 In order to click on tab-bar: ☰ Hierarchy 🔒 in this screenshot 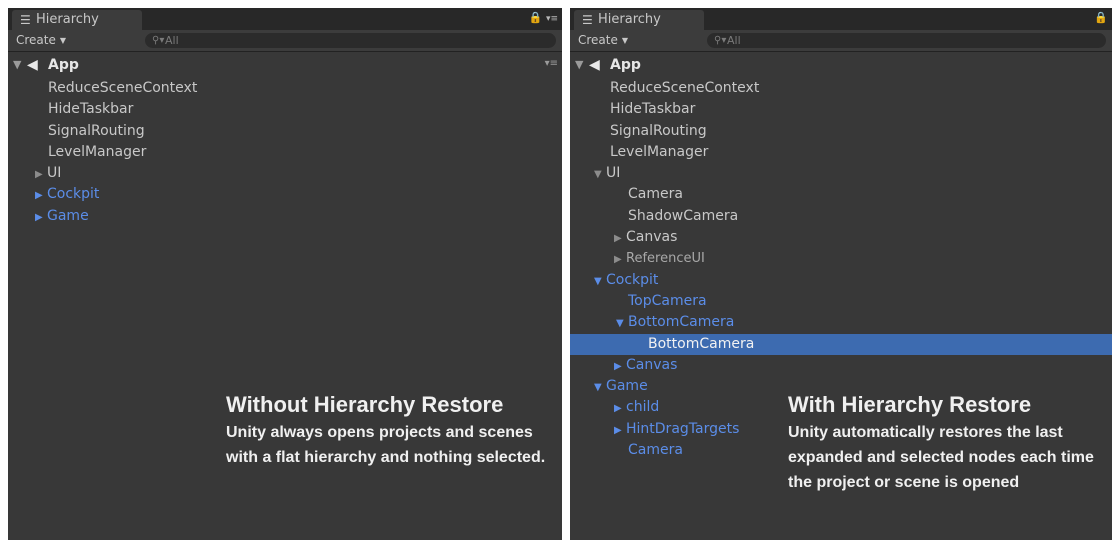, I will do `click(841, 19)`.